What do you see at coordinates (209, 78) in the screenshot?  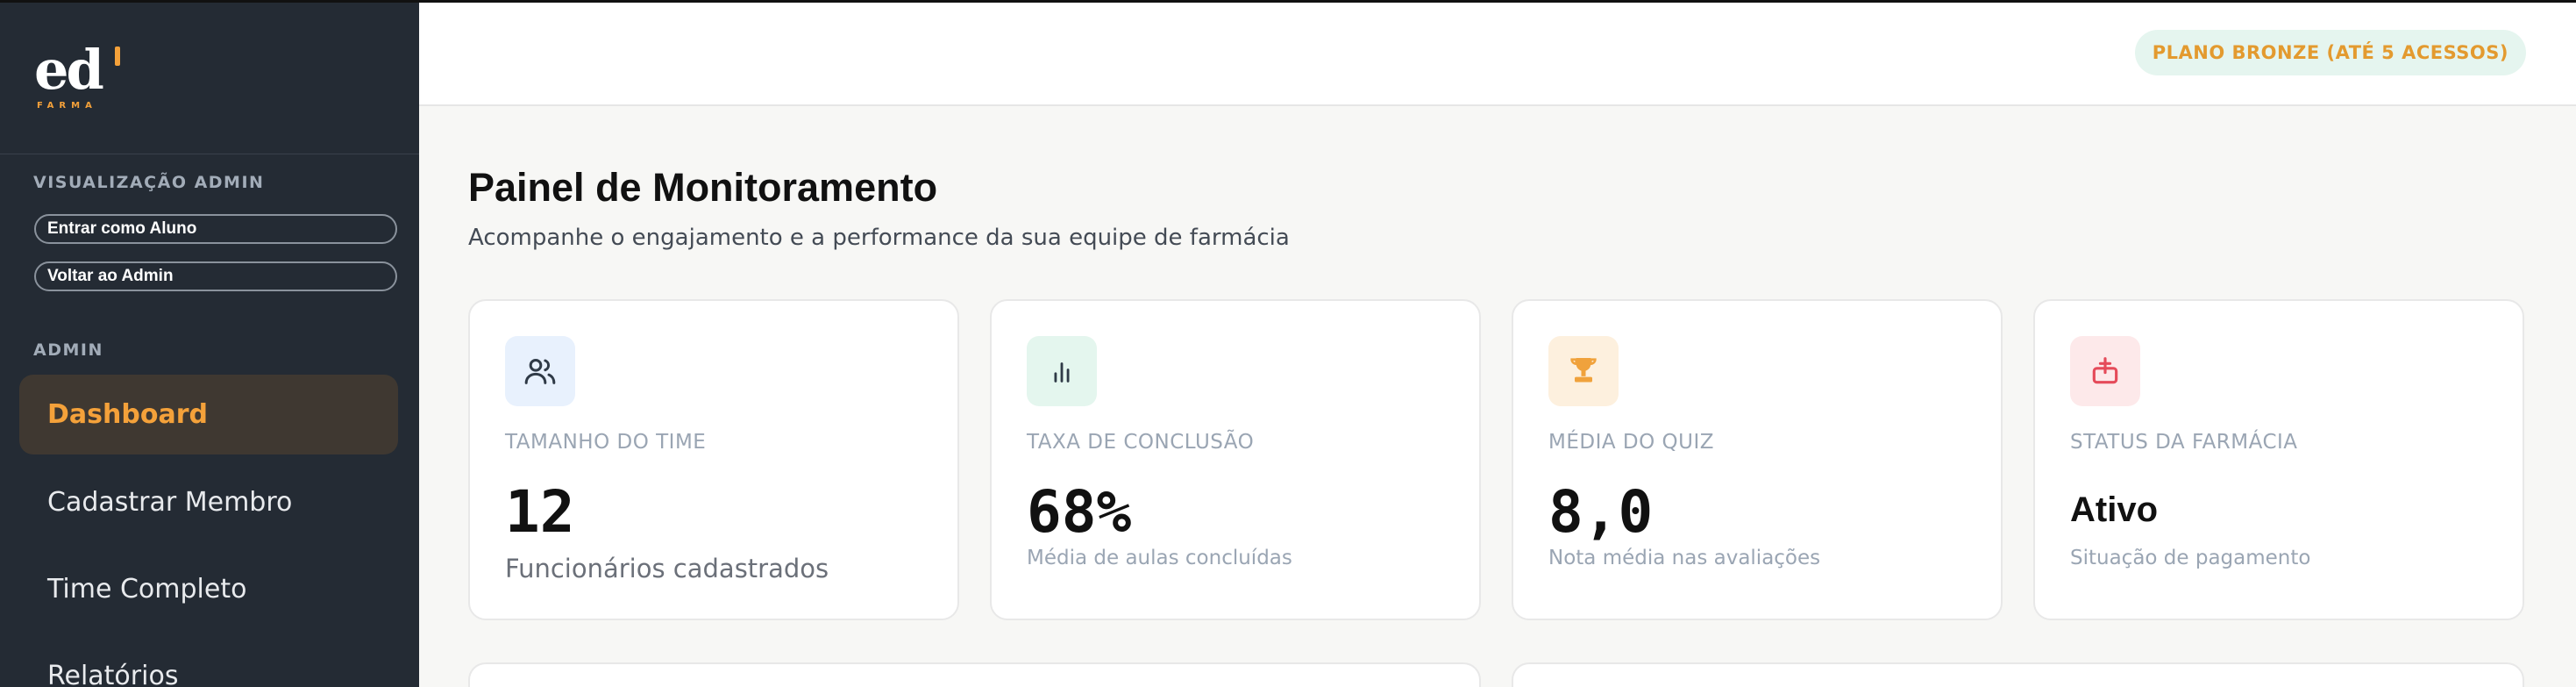 I see `logo: ed FARMA` at bounding box center [209, 78].